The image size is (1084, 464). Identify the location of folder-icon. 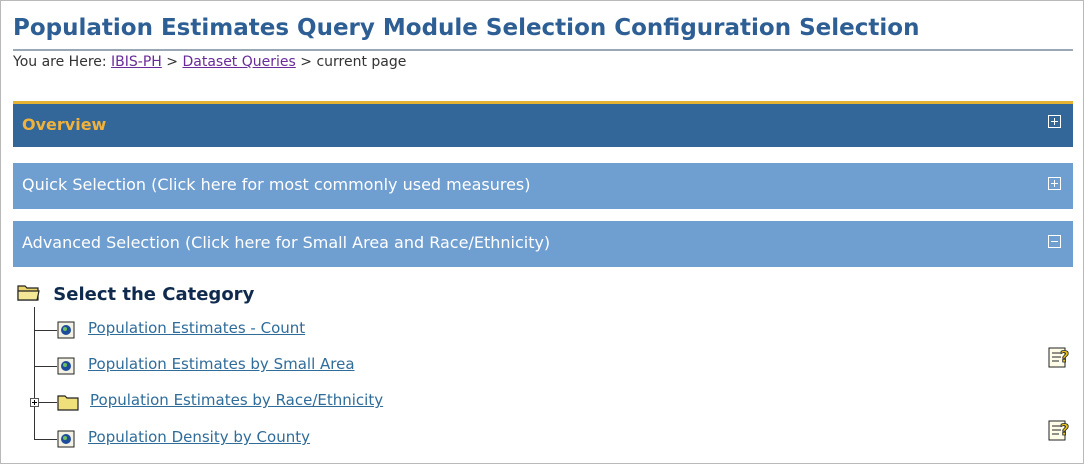
(68, 404).